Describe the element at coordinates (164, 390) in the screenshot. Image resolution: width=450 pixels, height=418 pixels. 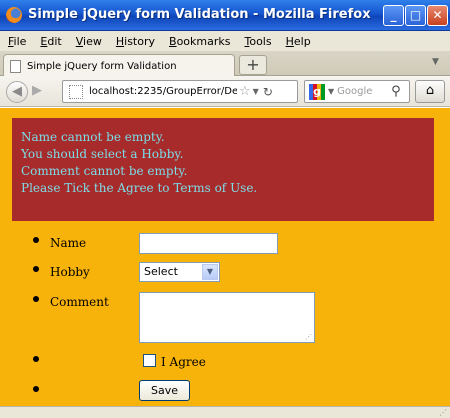
I see `save-button: Save` at that location.